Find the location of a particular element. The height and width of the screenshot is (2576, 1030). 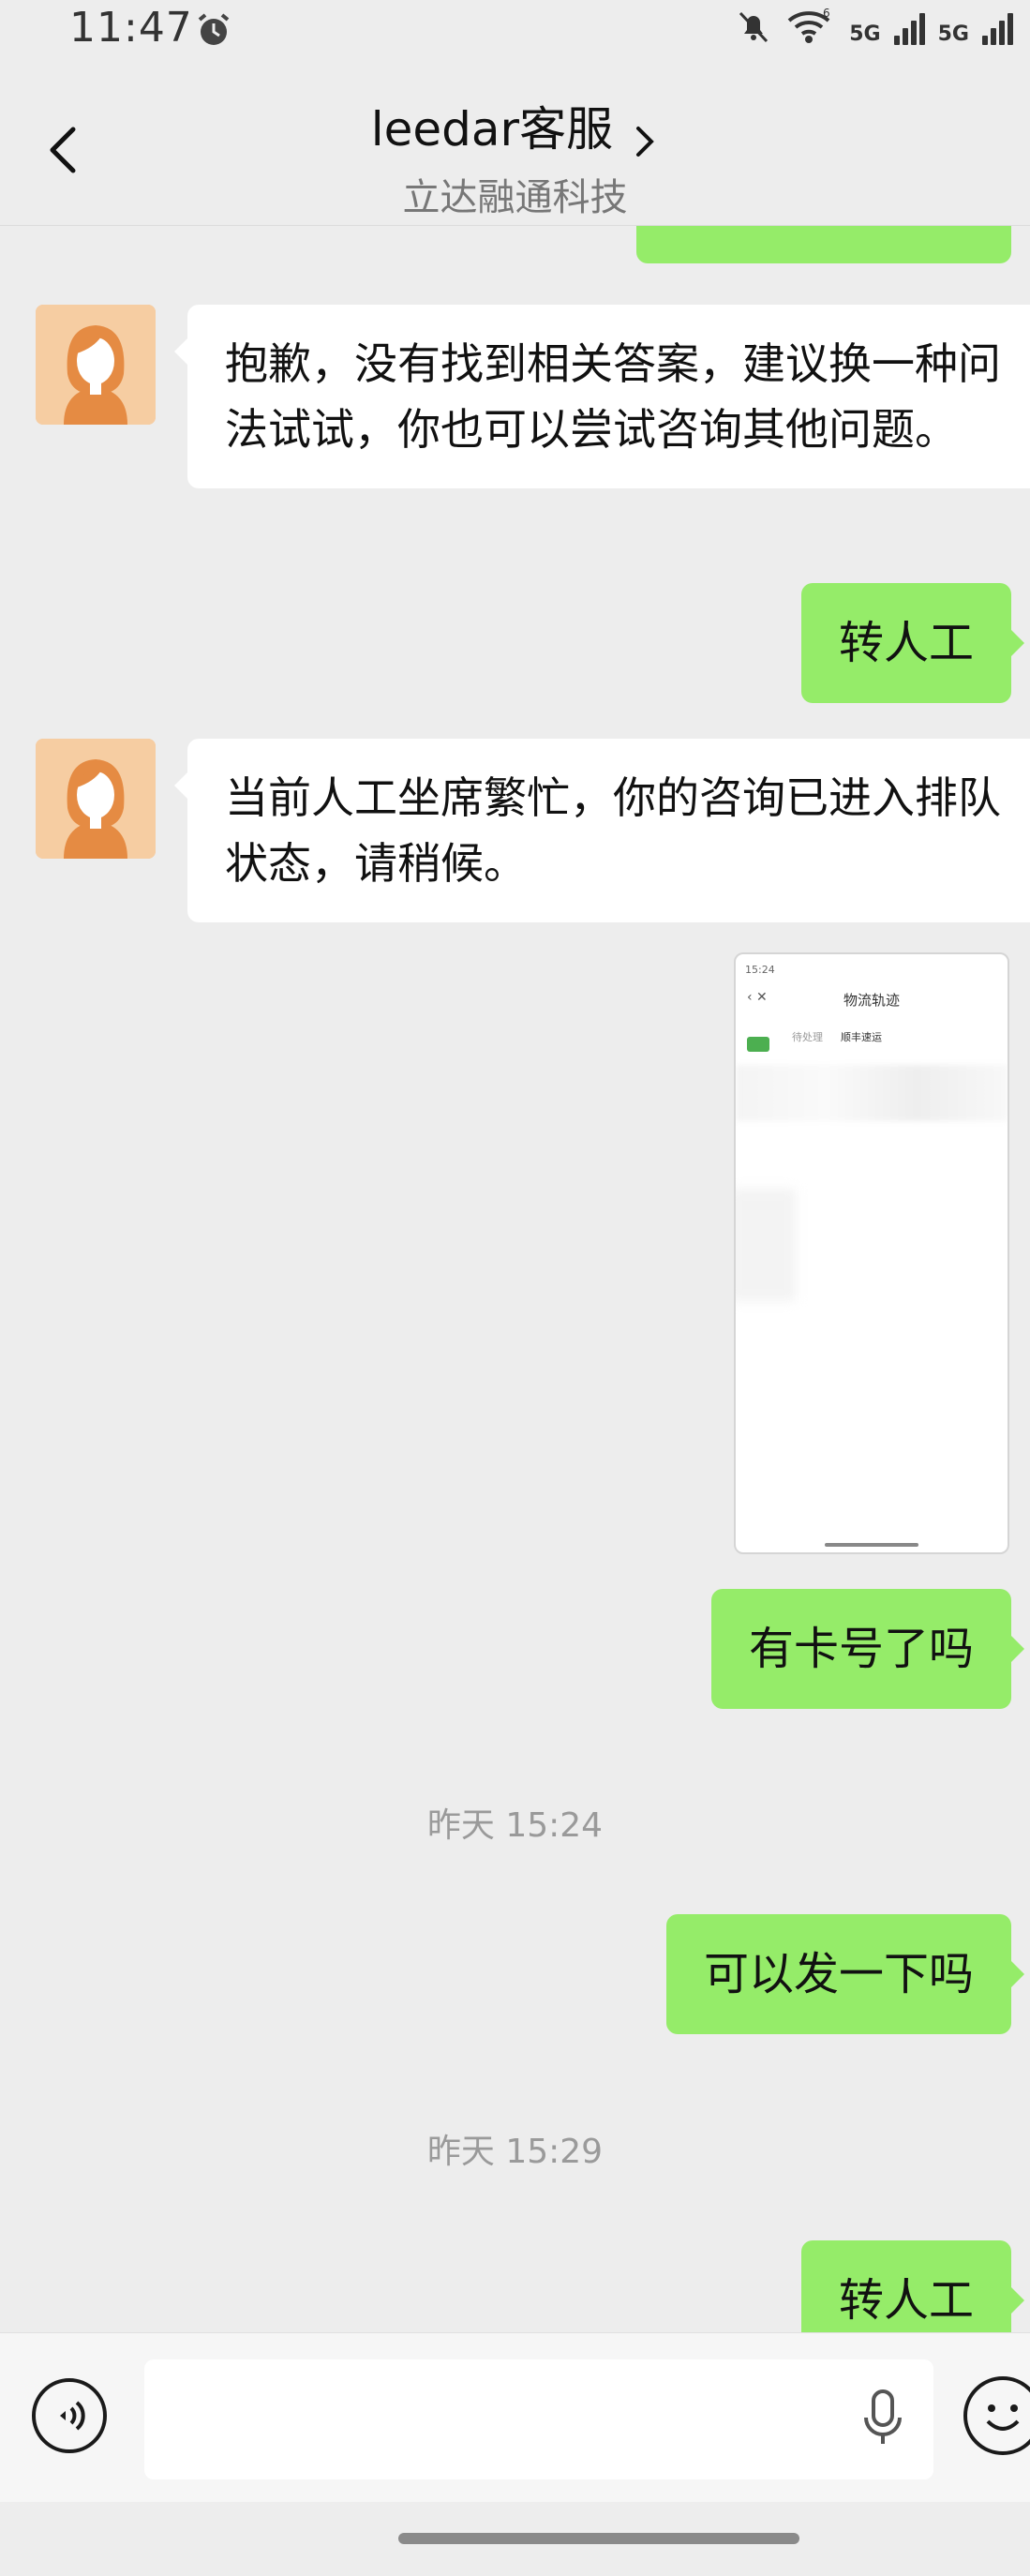

image-home-bar is located at coordinates (871, 1545).